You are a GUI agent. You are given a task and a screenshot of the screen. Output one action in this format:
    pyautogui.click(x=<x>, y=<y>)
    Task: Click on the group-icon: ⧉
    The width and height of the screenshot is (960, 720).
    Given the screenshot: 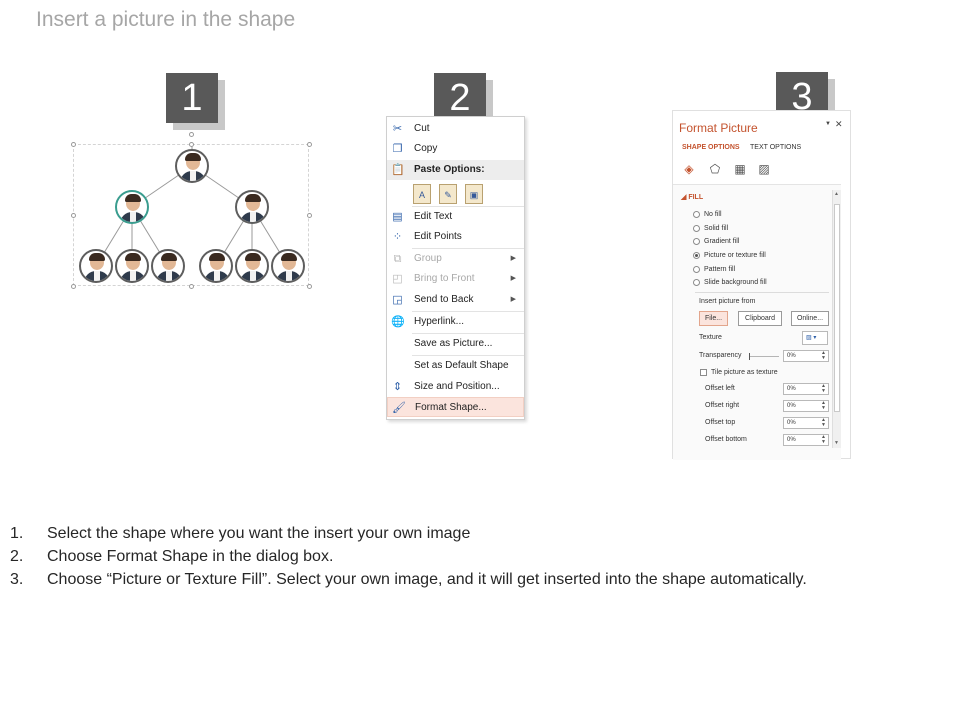 What is the action you would take?
    pyautogui.click(x=397, y=259)
    